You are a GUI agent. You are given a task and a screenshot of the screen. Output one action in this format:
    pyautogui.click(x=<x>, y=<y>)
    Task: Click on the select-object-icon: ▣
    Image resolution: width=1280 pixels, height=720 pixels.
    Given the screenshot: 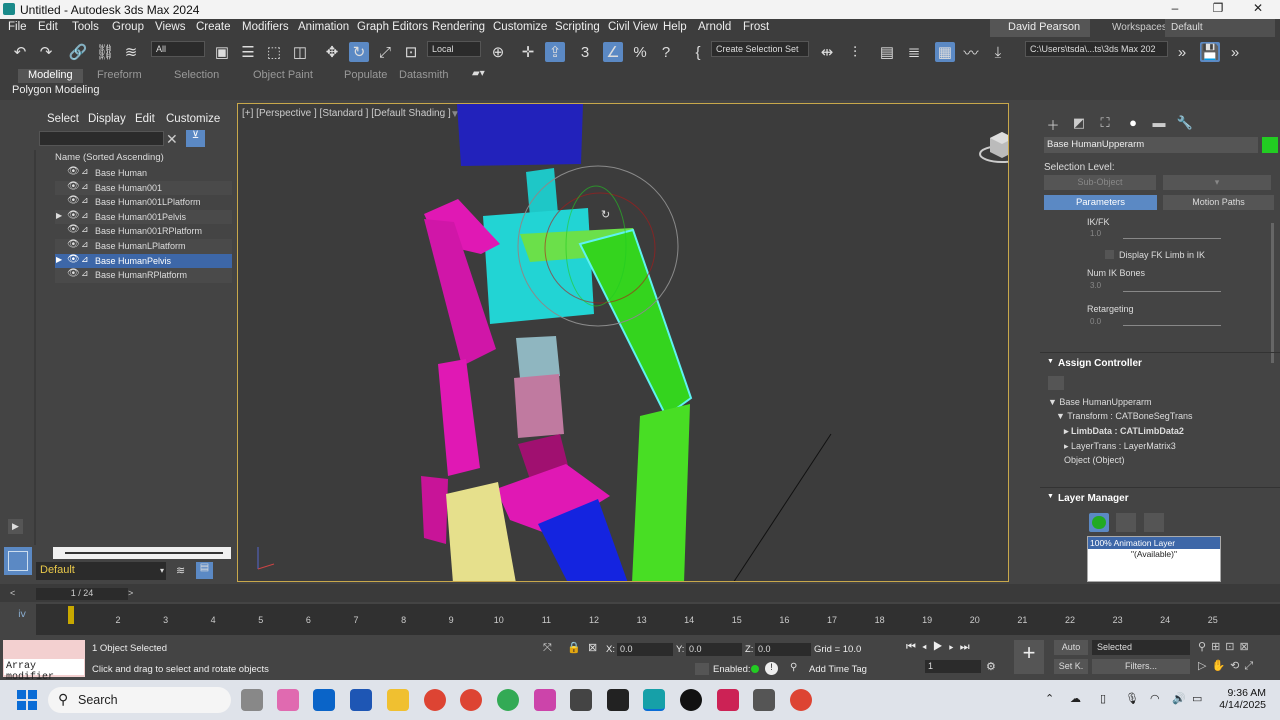 What is the action you would take?
    pyautogui.click(x=222, y=52)
    